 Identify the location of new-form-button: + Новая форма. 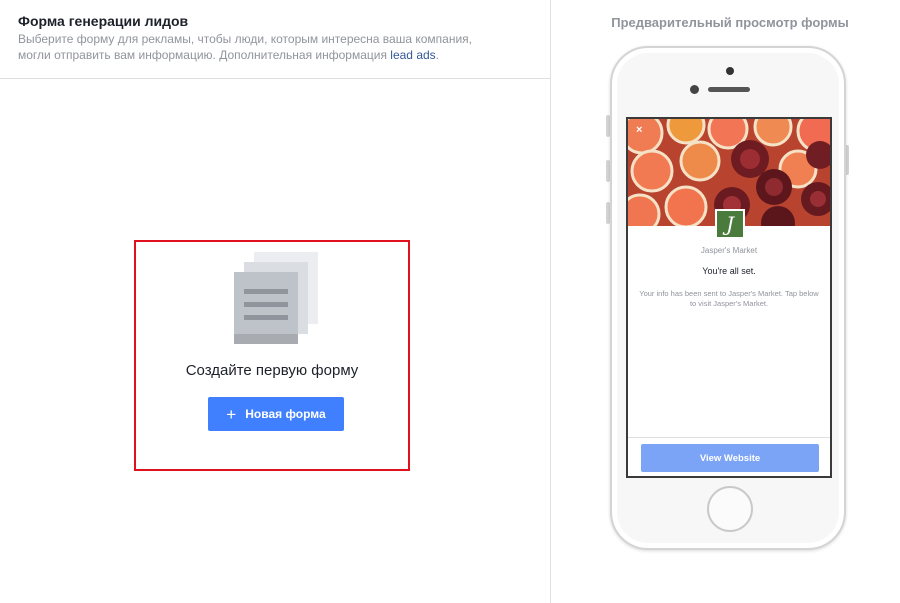
(276, 414).